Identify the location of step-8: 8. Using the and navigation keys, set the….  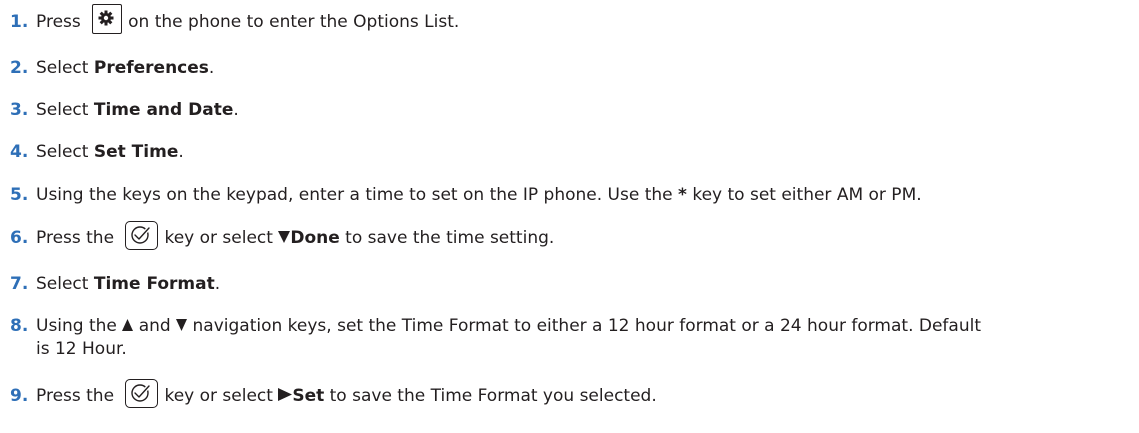
(569, 326).